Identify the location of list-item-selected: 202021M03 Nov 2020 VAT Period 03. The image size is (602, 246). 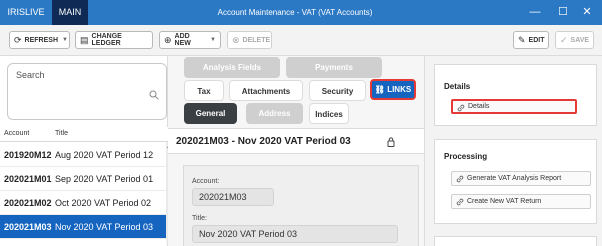
(83, 227).